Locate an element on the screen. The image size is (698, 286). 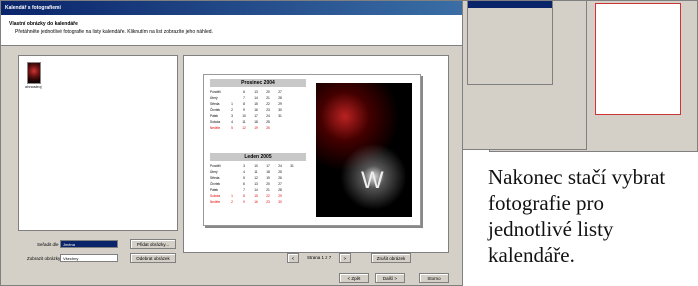
sort-label: Seřadit dle is located at coordinates (48, 244).